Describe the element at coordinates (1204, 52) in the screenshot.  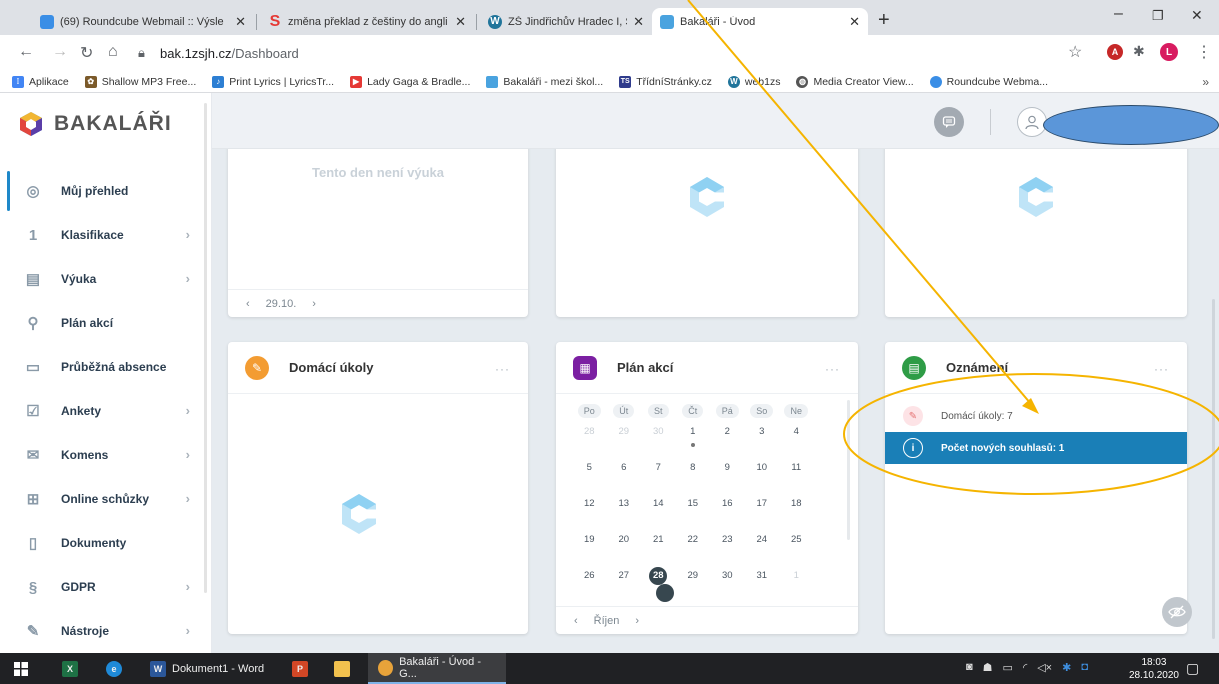
I see `browser-menu-icon: ⋮` at that location.